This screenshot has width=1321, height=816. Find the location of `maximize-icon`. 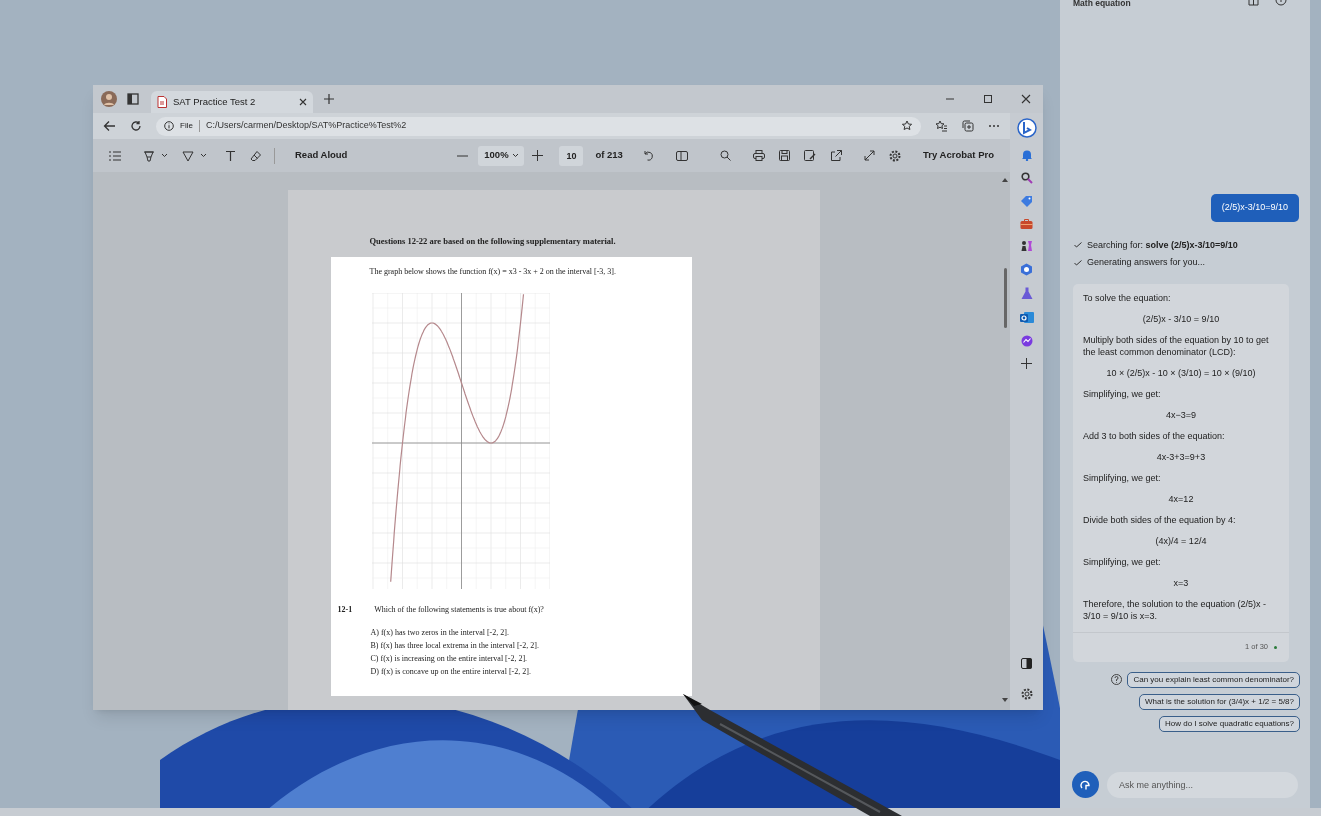

maximize-icon is located at coordinates (988, 99).